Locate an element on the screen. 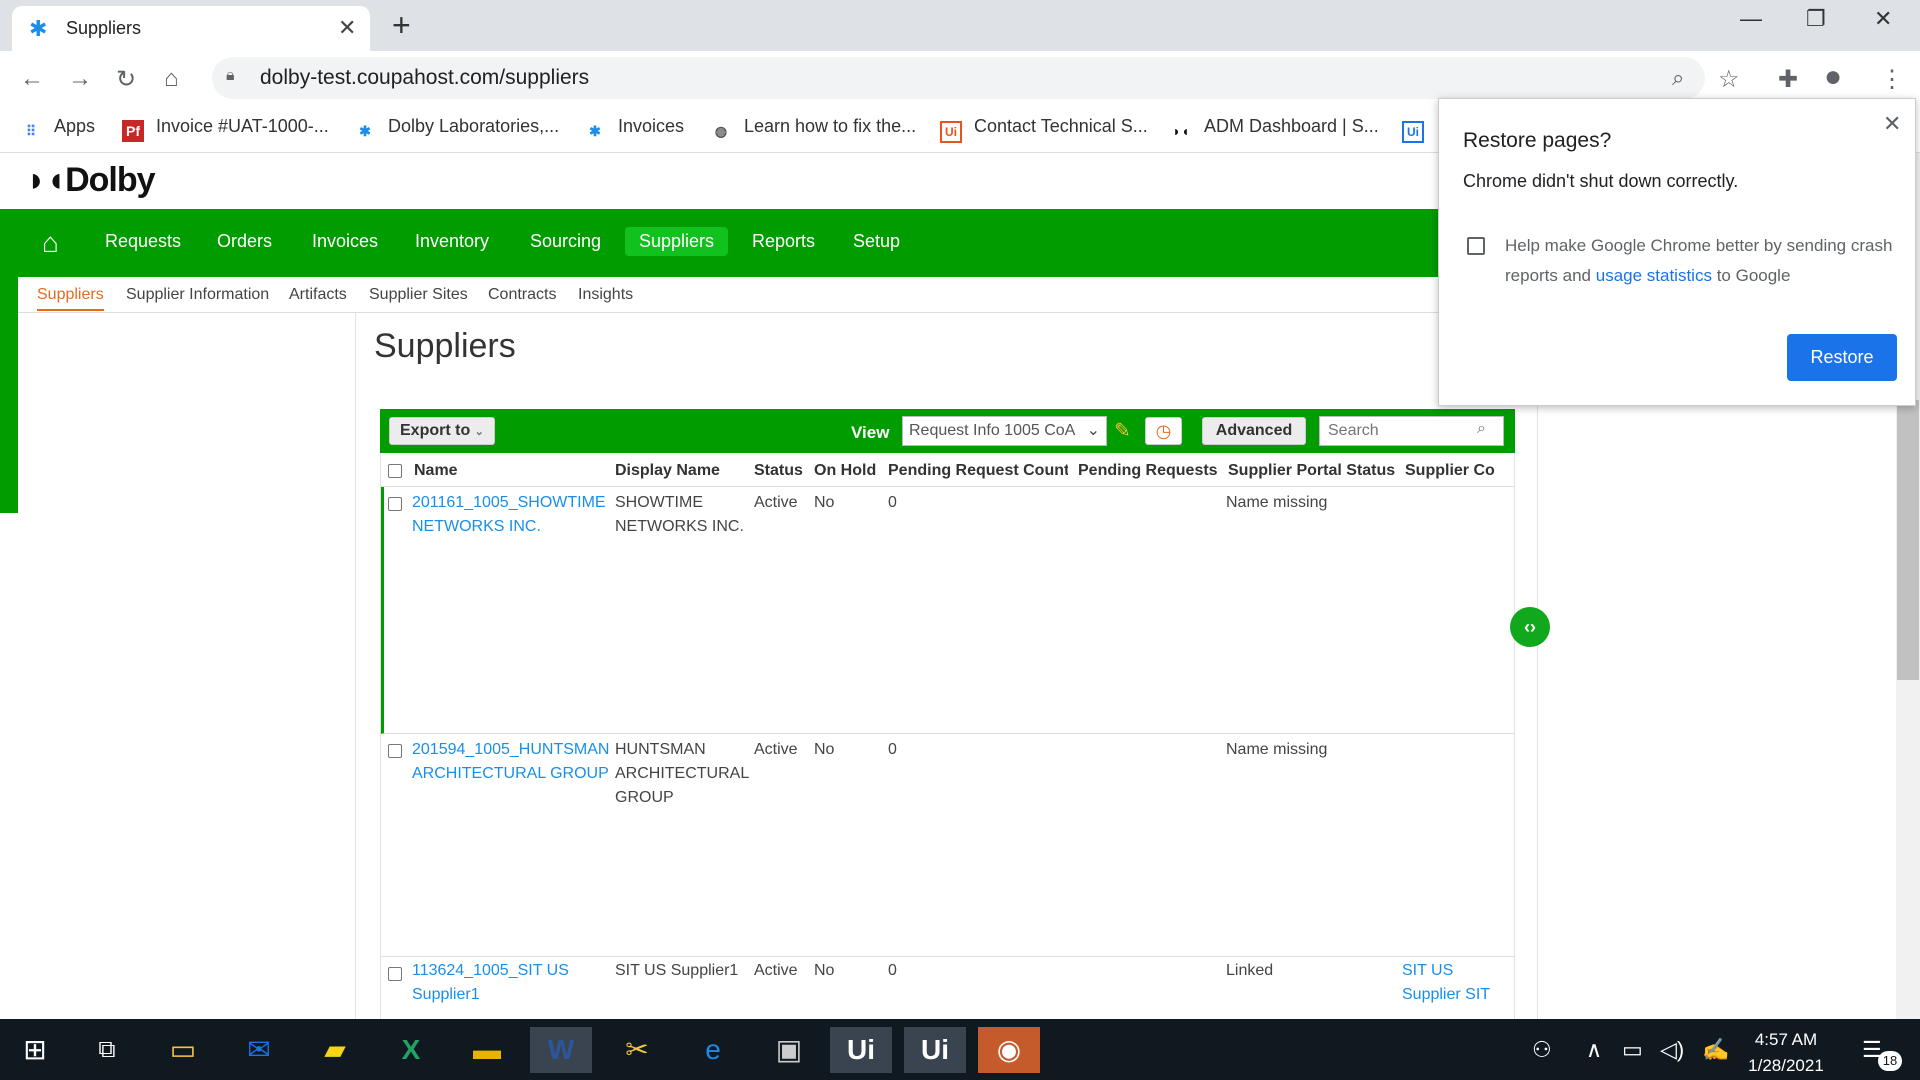 This screenshot has height=1080, width=1920. internet-explorer-icon: e is located at coordinates (713, 1050).